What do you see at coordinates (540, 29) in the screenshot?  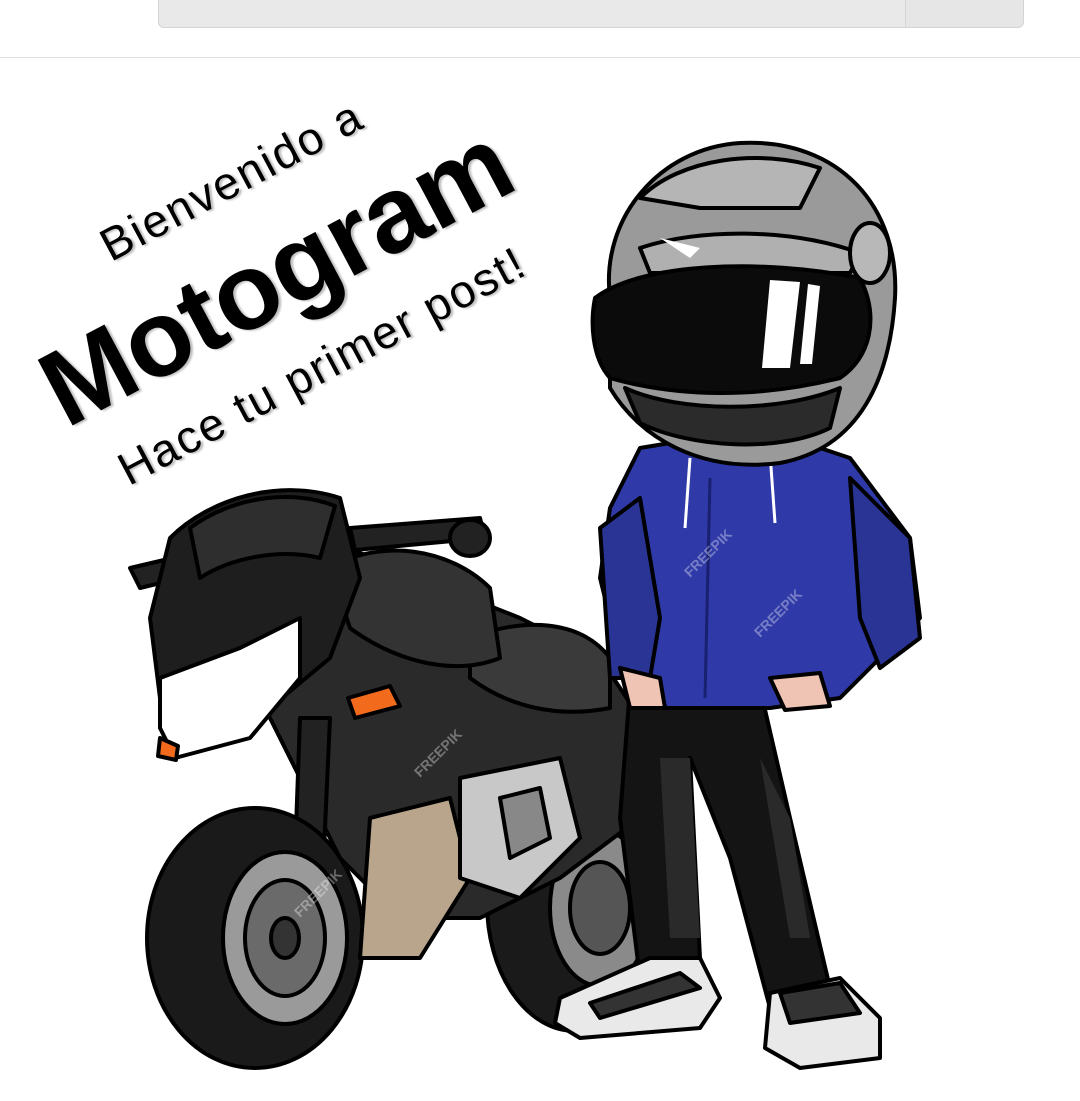 I see `top-bar` at bounding box center [540, 29].